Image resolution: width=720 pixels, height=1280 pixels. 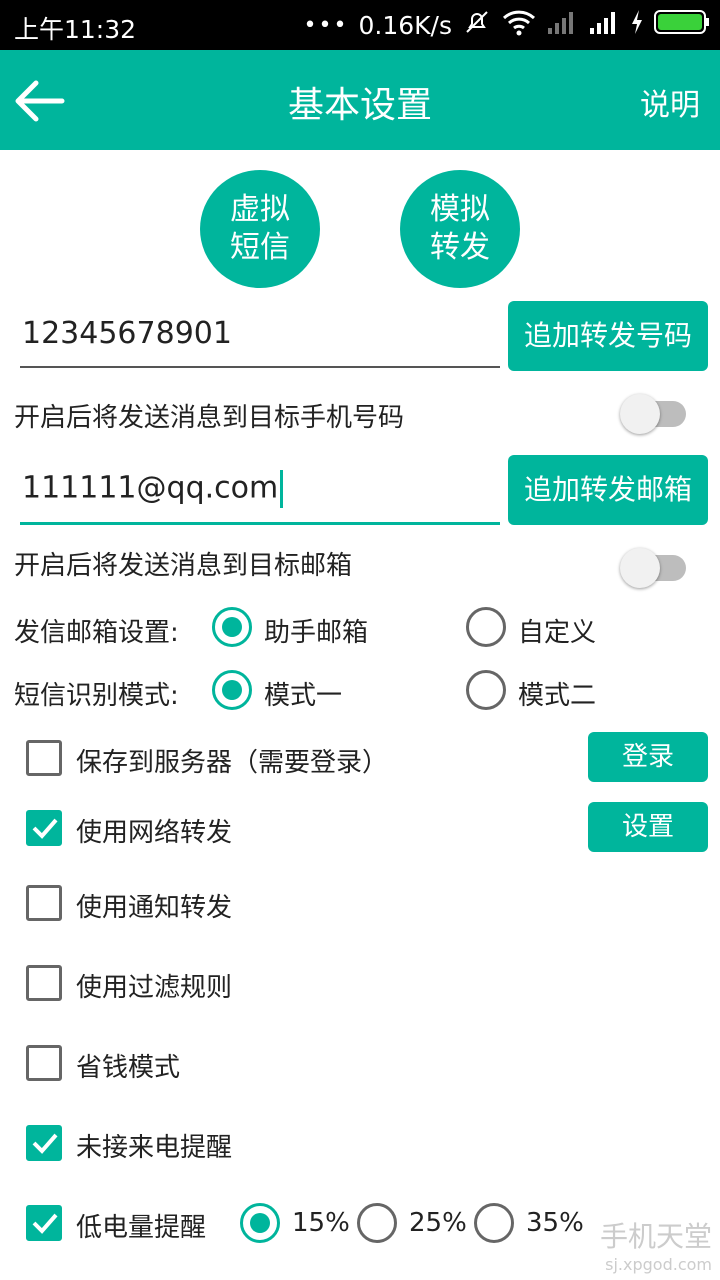 I want to click on more-dots-icon: •••, so click(x=326, y=25).